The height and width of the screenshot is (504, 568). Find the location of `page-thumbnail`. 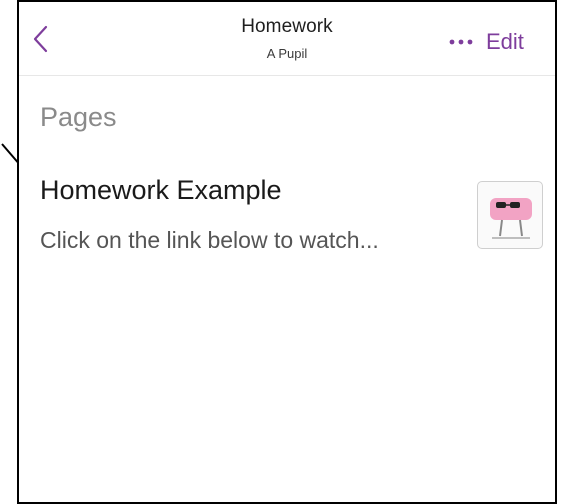

page-thumbnail is located at coordinates (510, 215).